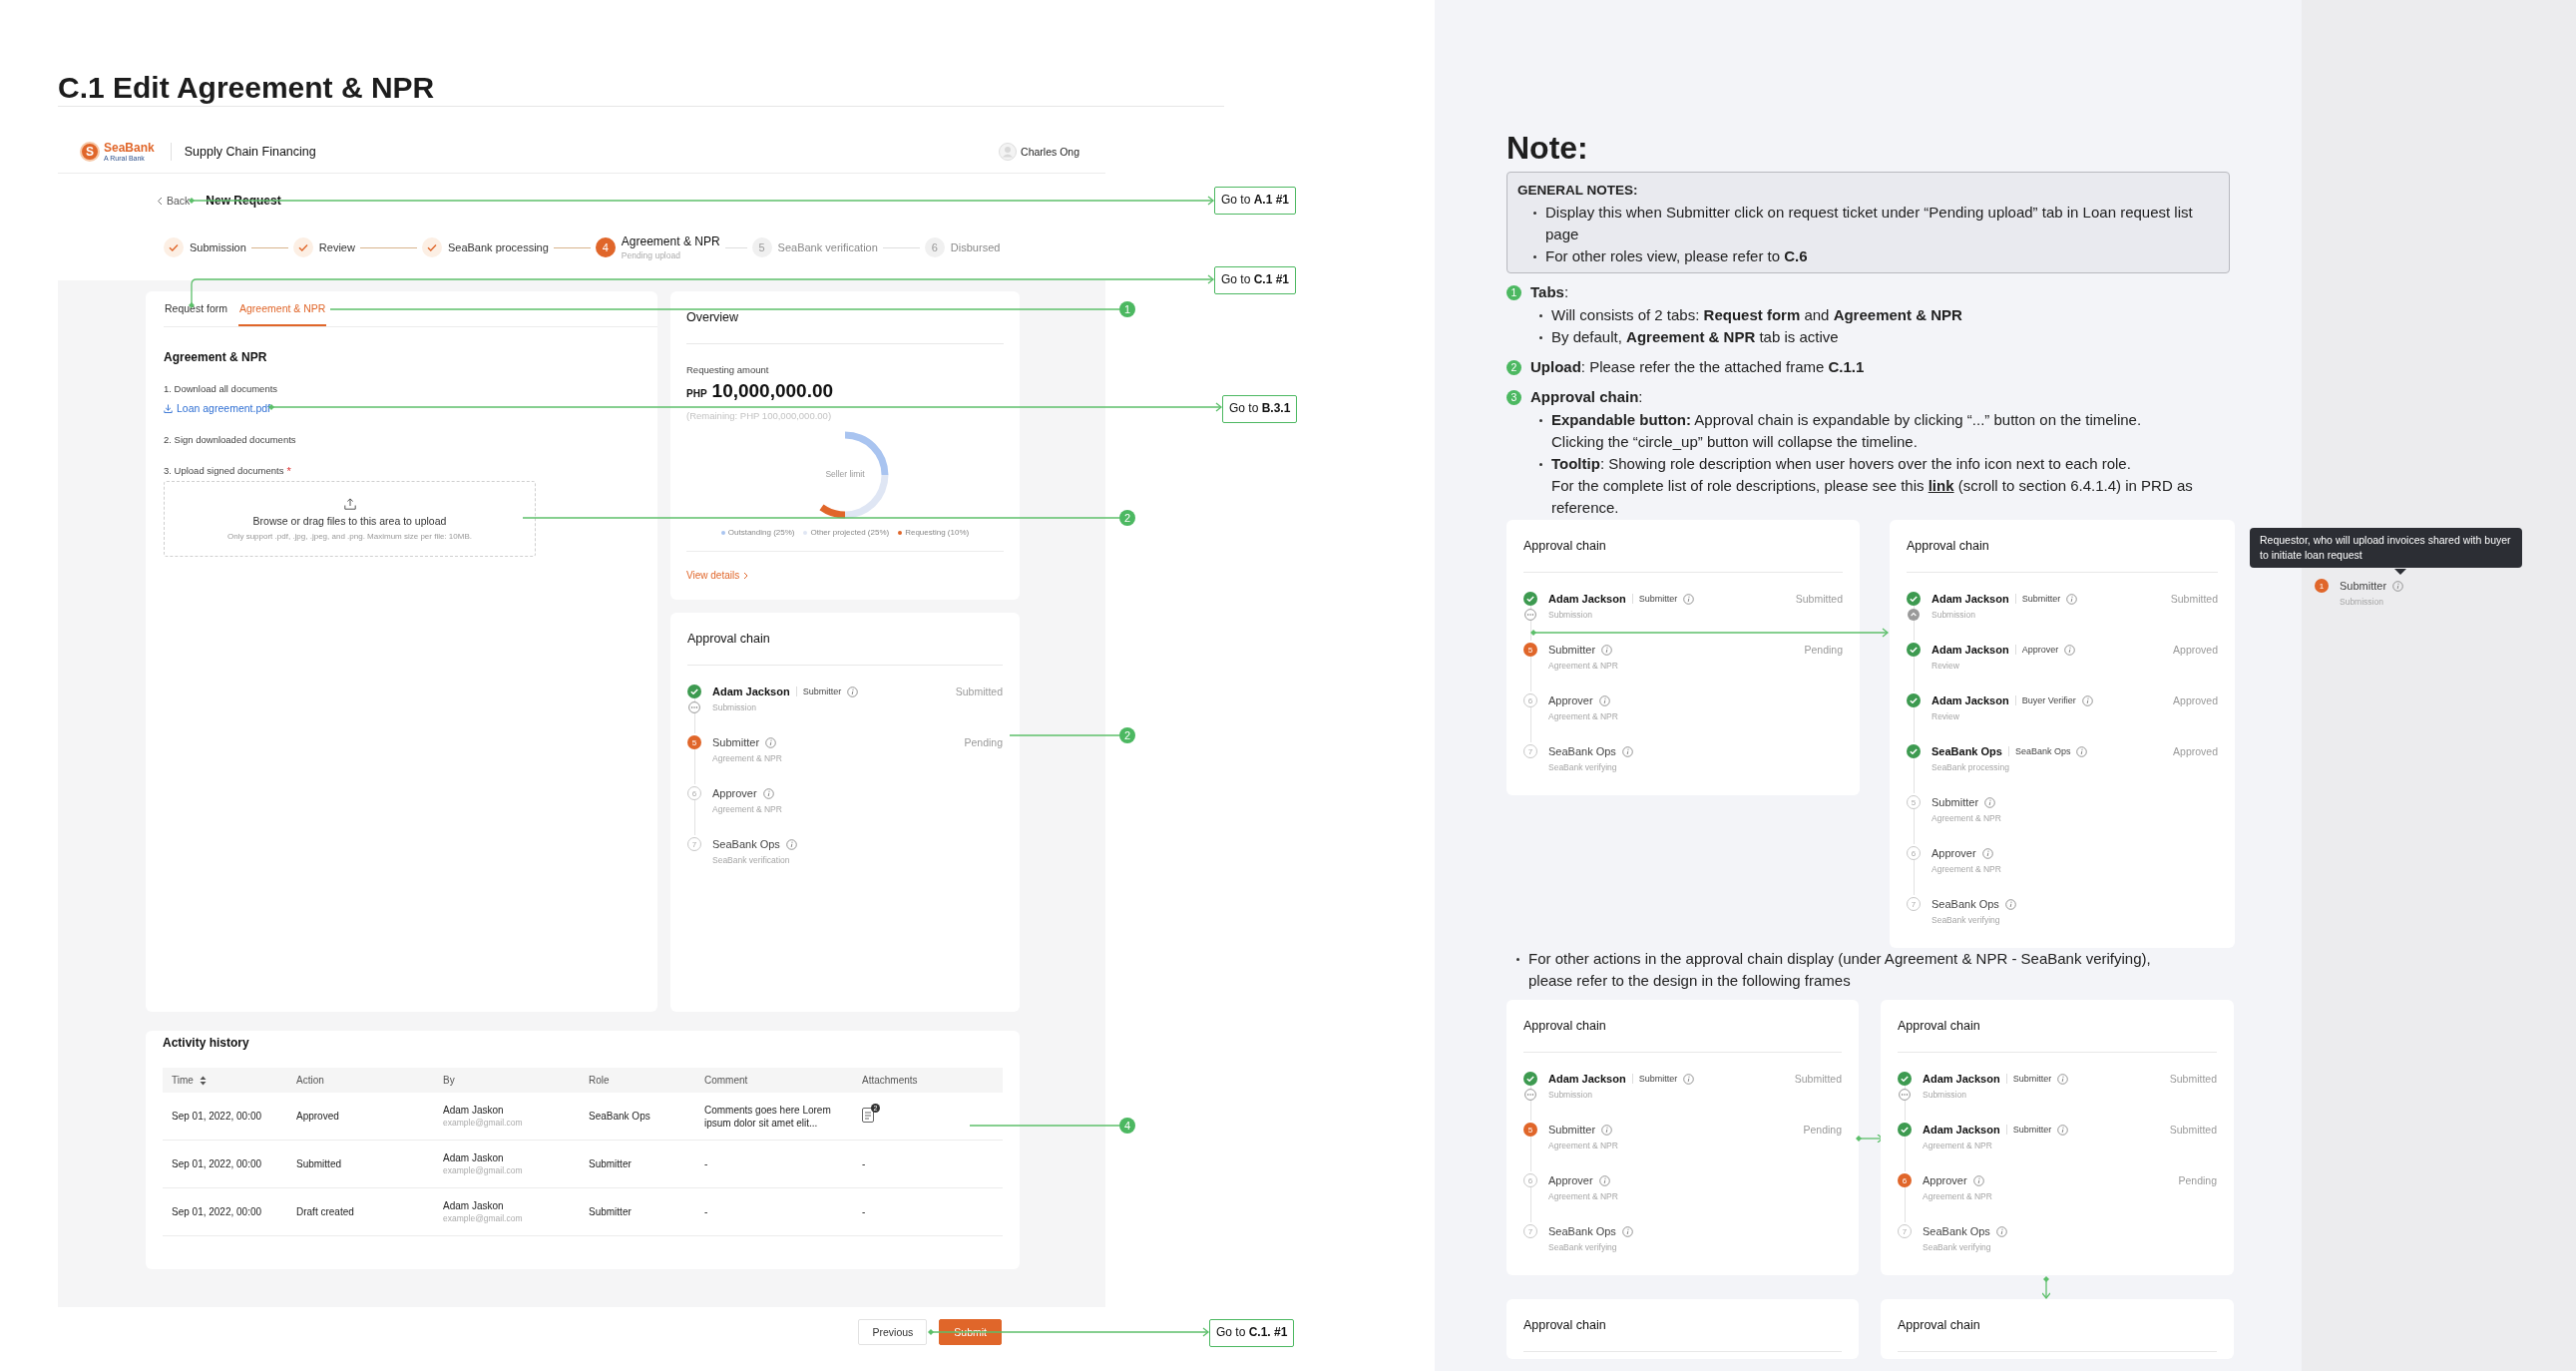  Describe the element at coordinates (893, 1332) in the screenshot. I see `previous-button: Previous` at that location.